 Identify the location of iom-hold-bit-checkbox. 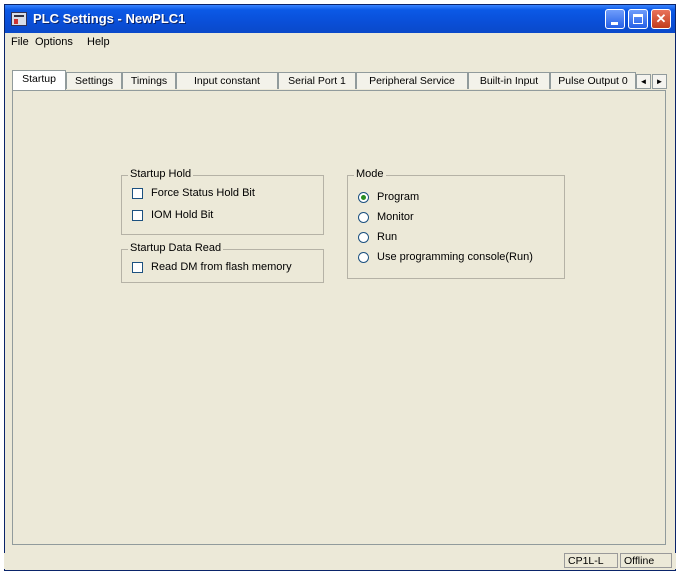
(137, 215).